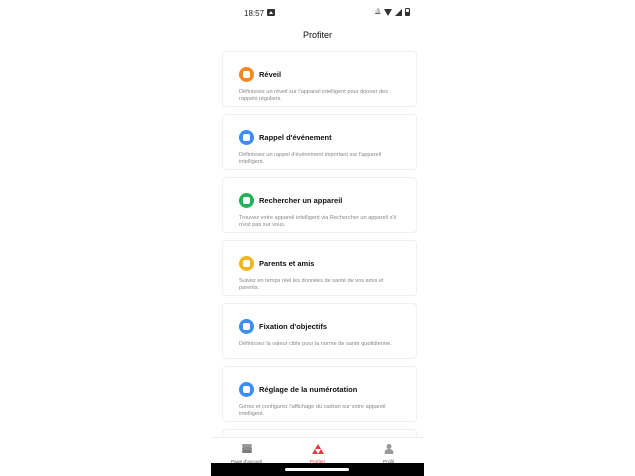 This screenshot has height=476, width=635. What do you see at coordinates (270, 74) in the screenshot?
I see `feature-card-title: Réveil` at bounding box center [270, 74].